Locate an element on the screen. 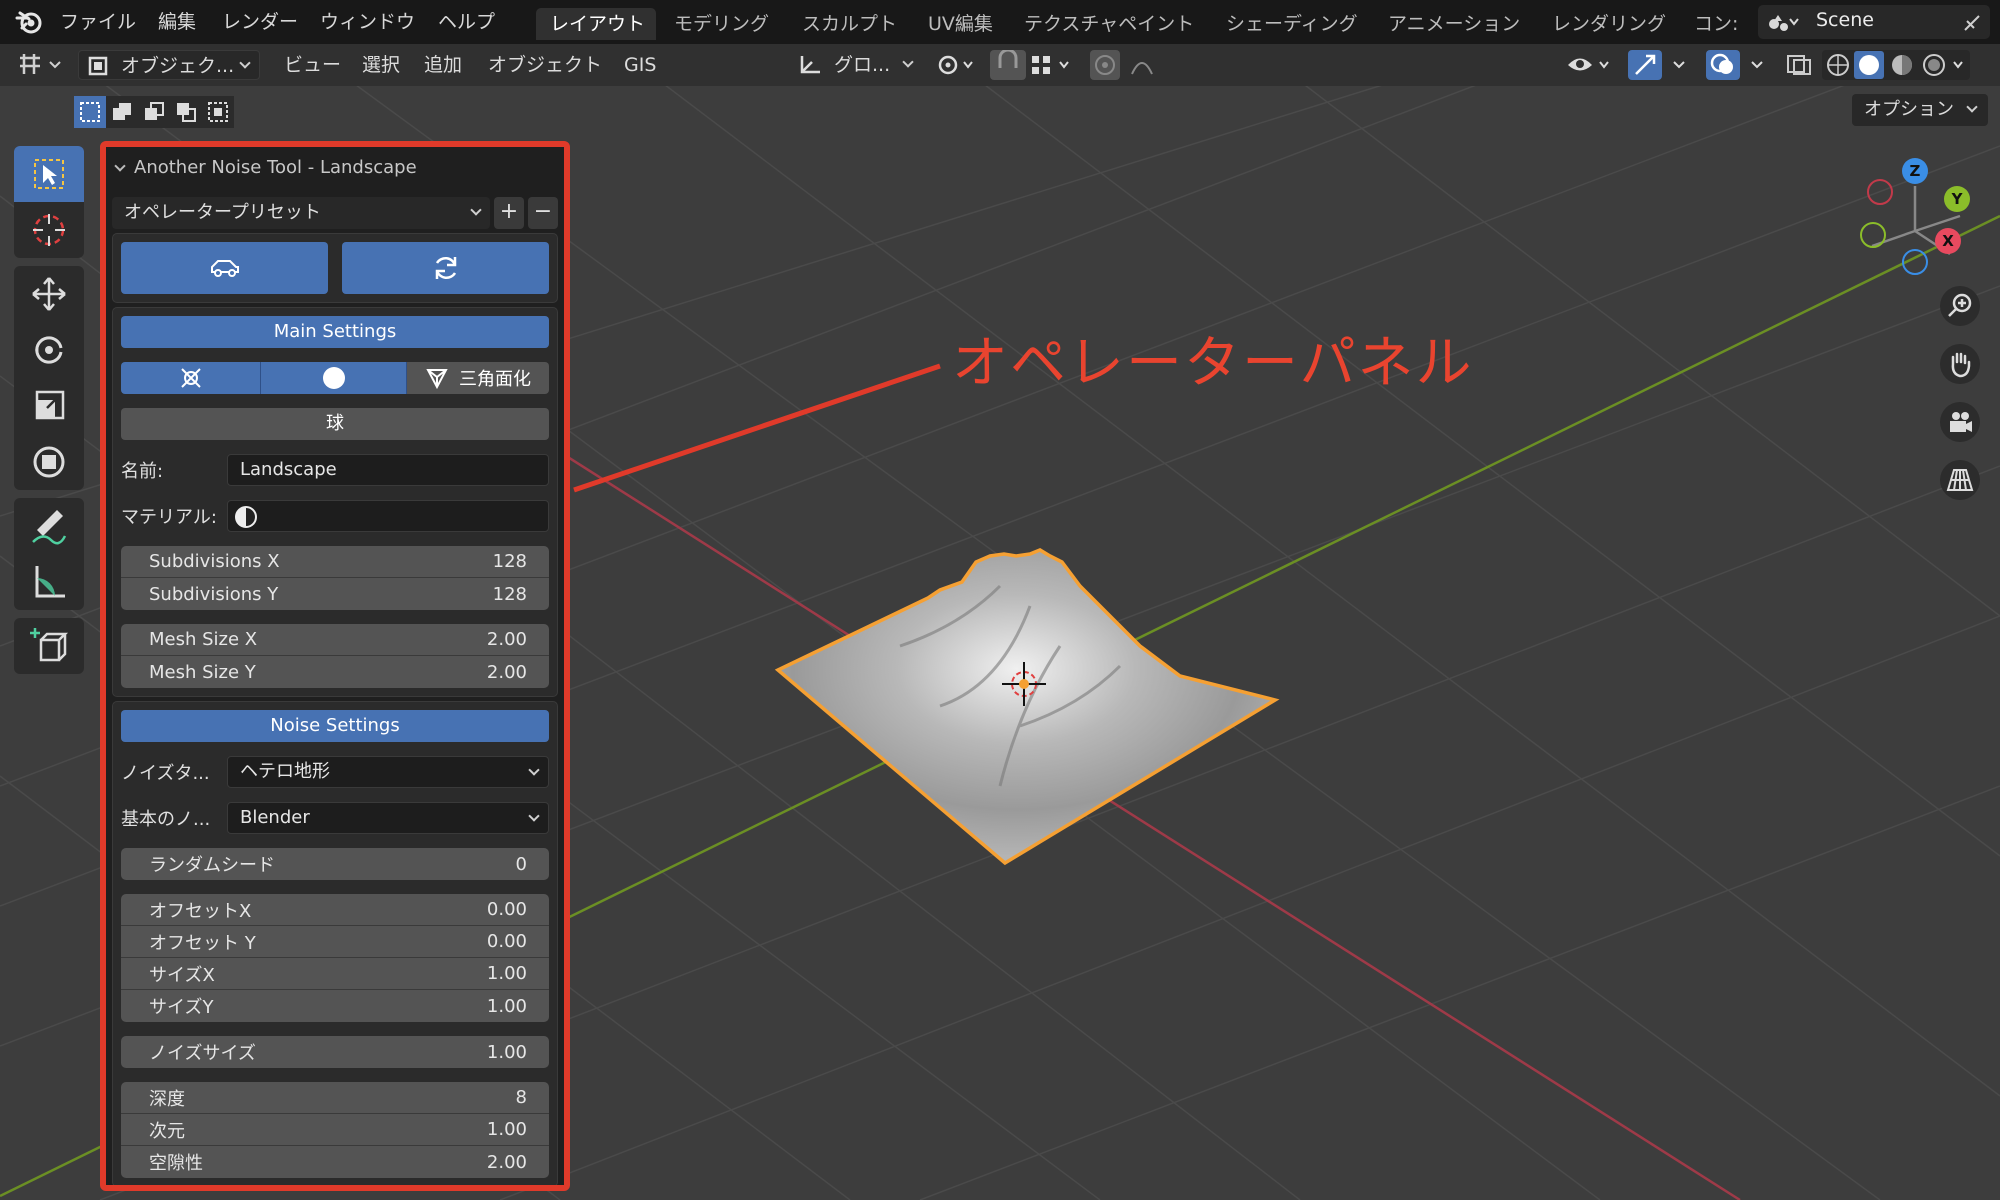 The width and height of the screenshot is (2000, 1200). add-cube-icon is located at coordinates (49, 645).